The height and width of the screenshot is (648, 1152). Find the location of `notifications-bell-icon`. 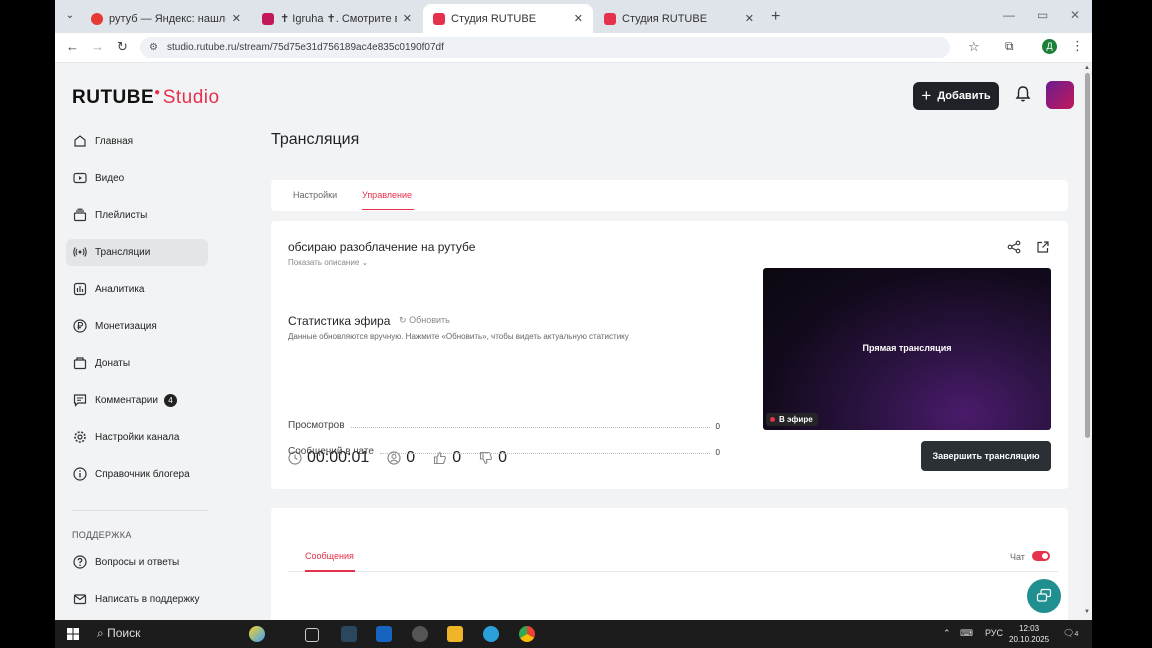

notifications-bell-icon is located at coordinates (1023, 94).